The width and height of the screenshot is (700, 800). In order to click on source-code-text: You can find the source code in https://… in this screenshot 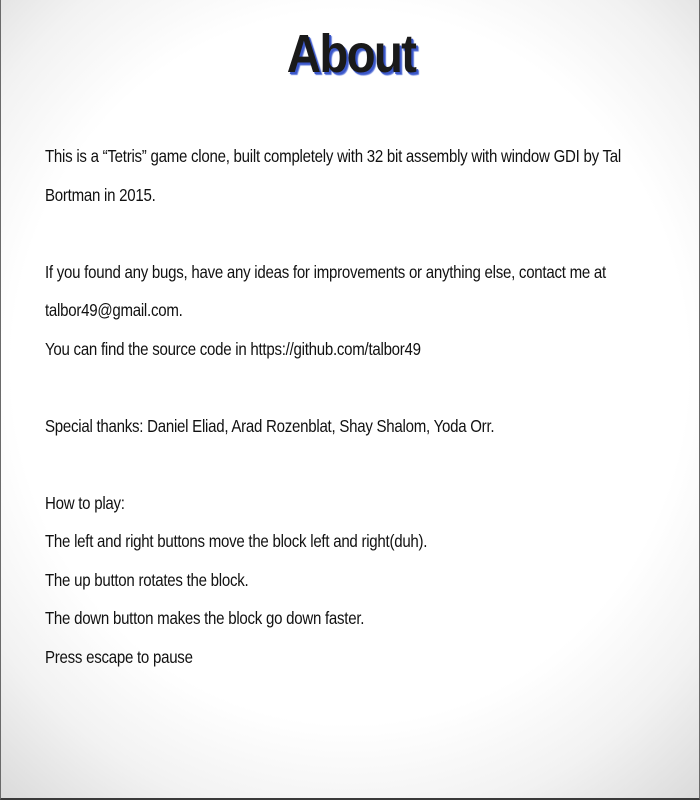, I will do `click(233, 348)`.